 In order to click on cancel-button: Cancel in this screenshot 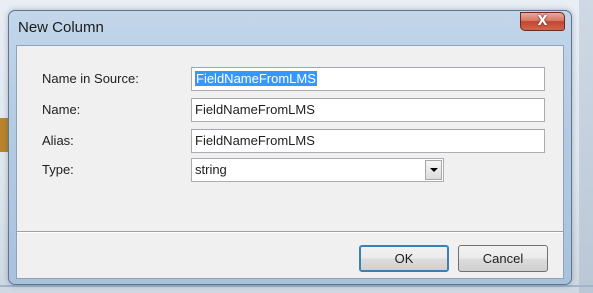, I will do `click(503, 258)`.